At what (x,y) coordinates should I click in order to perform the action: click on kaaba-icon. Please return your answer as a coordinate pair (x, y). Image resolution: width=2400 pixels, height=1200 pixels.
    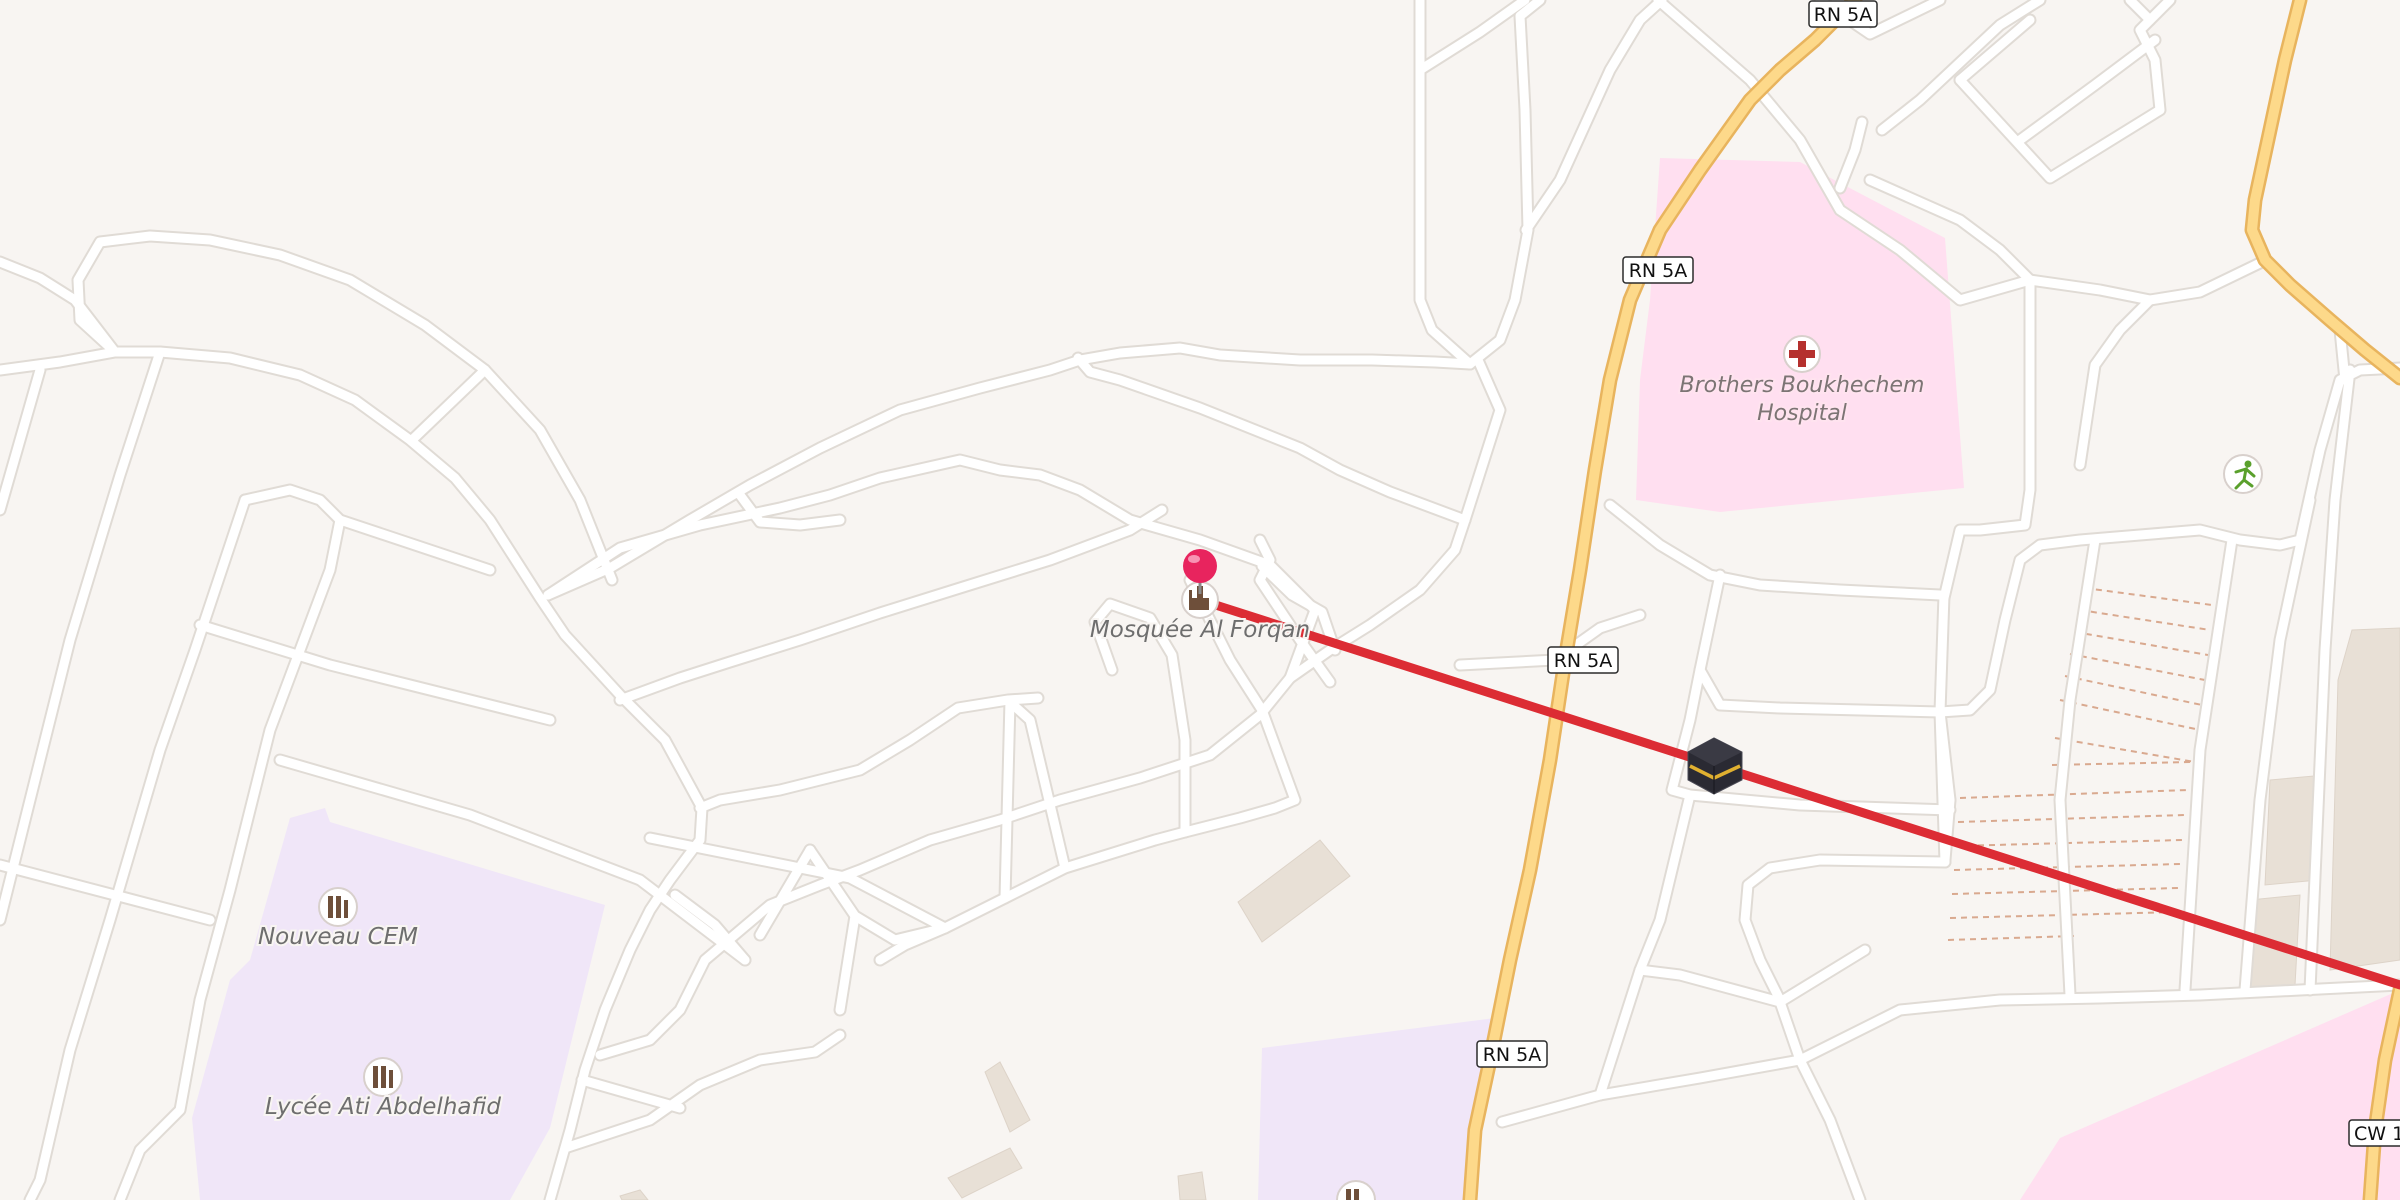
    Looking at the image, I should click on (1715, 766).